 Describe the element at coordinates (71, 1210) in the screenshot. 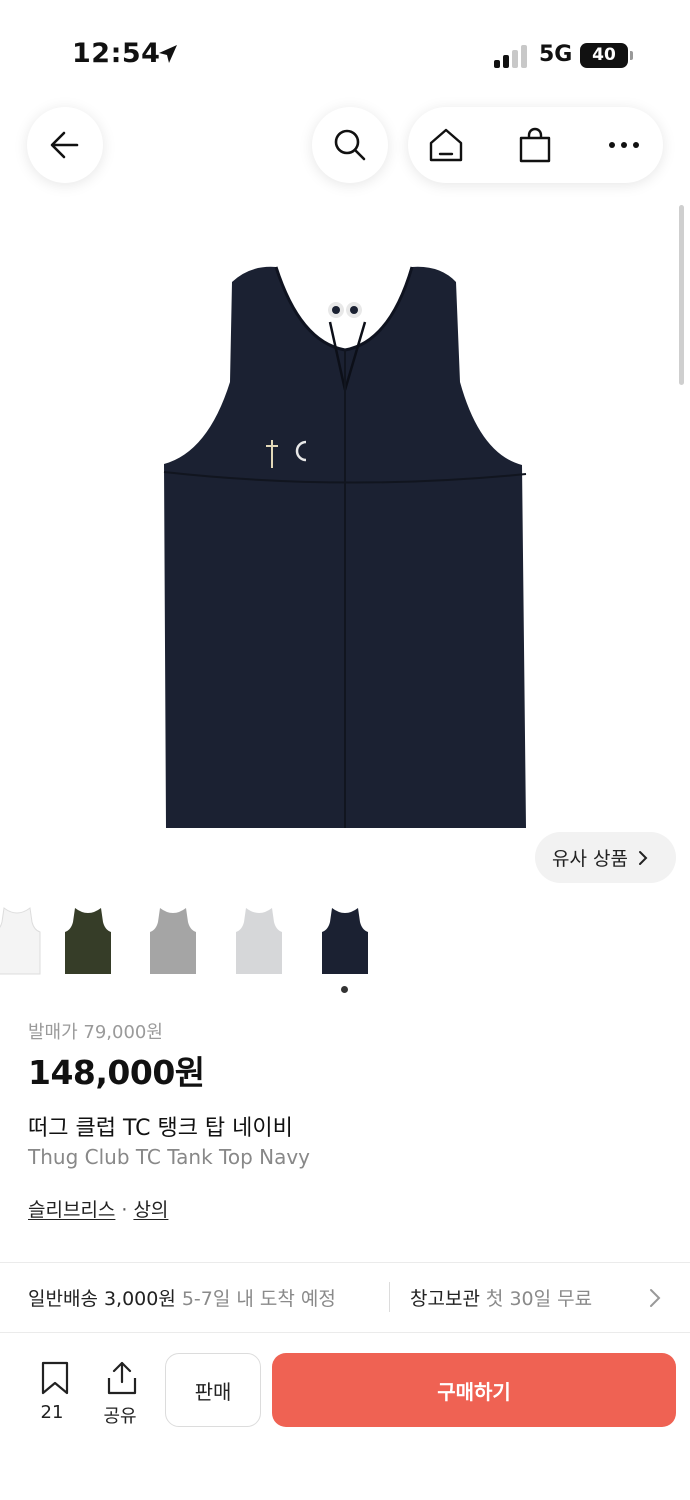

I see `breadcrumb-brand: 슬리브리스` at that location.